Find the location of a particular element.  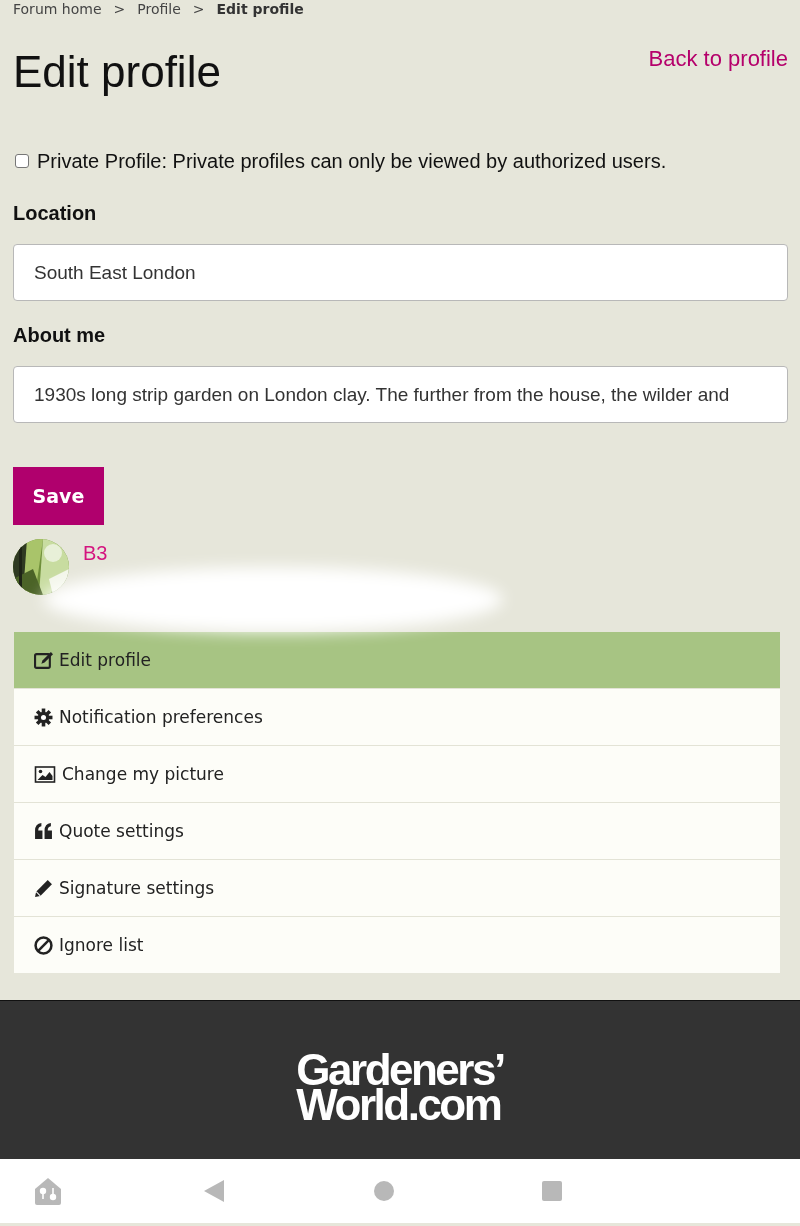

menu-item: Notification preferences is located at coordinates (397, 716).